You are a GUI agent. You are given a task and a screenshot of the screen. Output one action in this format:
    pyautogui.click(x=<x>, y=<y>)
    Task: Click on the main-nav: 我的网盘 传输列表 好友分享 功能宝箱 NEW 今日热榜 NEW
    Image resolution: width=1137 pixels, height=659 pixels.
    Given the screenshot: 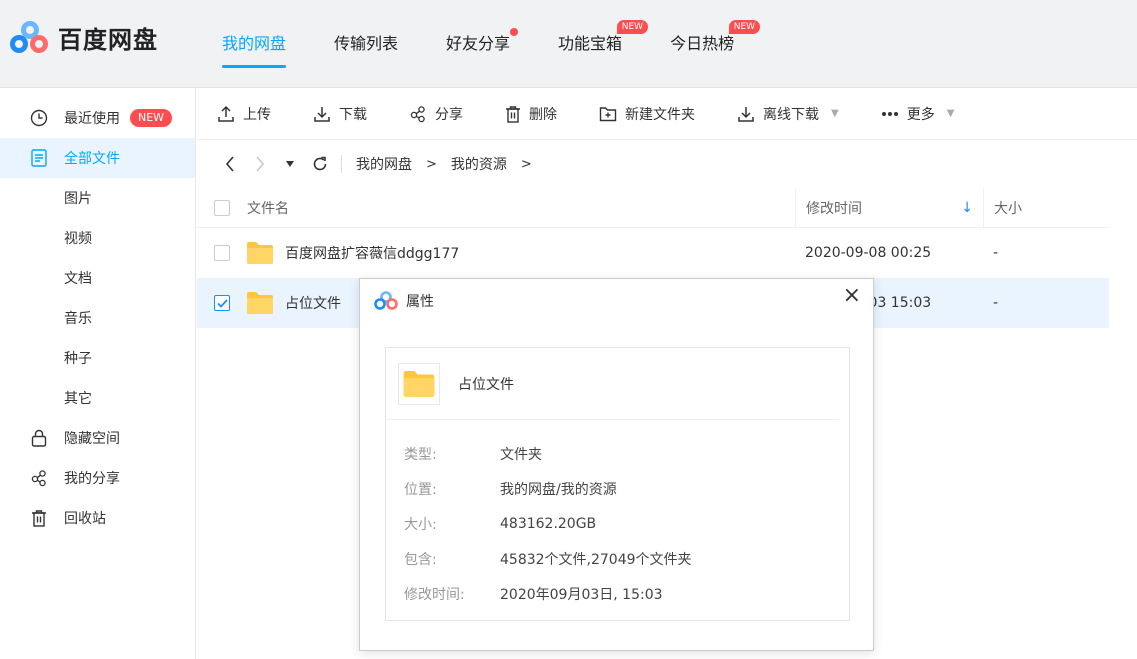 What is the action you would take?
    pyautogui.click(x=502, y=44)
    